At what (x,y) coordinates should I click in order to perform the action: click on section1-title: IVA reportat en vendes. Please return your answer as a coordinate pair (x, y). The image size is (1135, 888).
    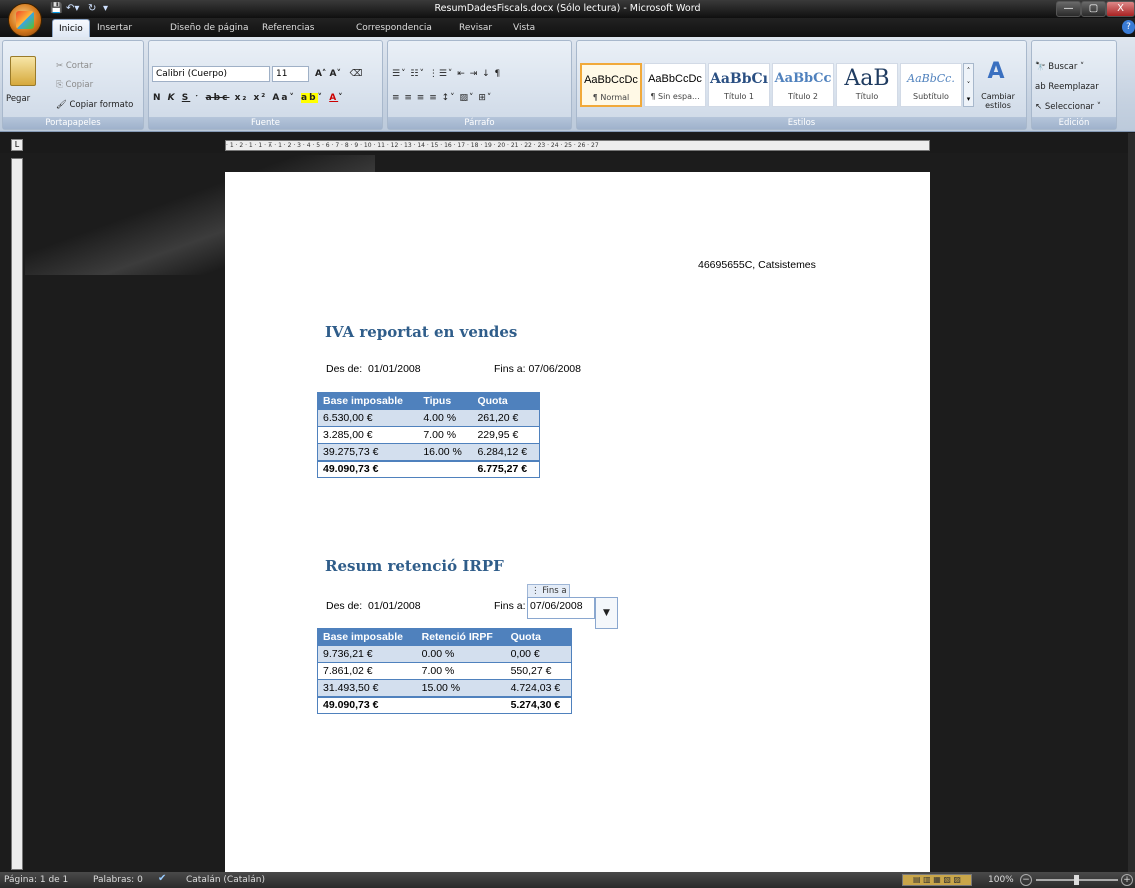
    Looking at the image, I should click on (421, 332).